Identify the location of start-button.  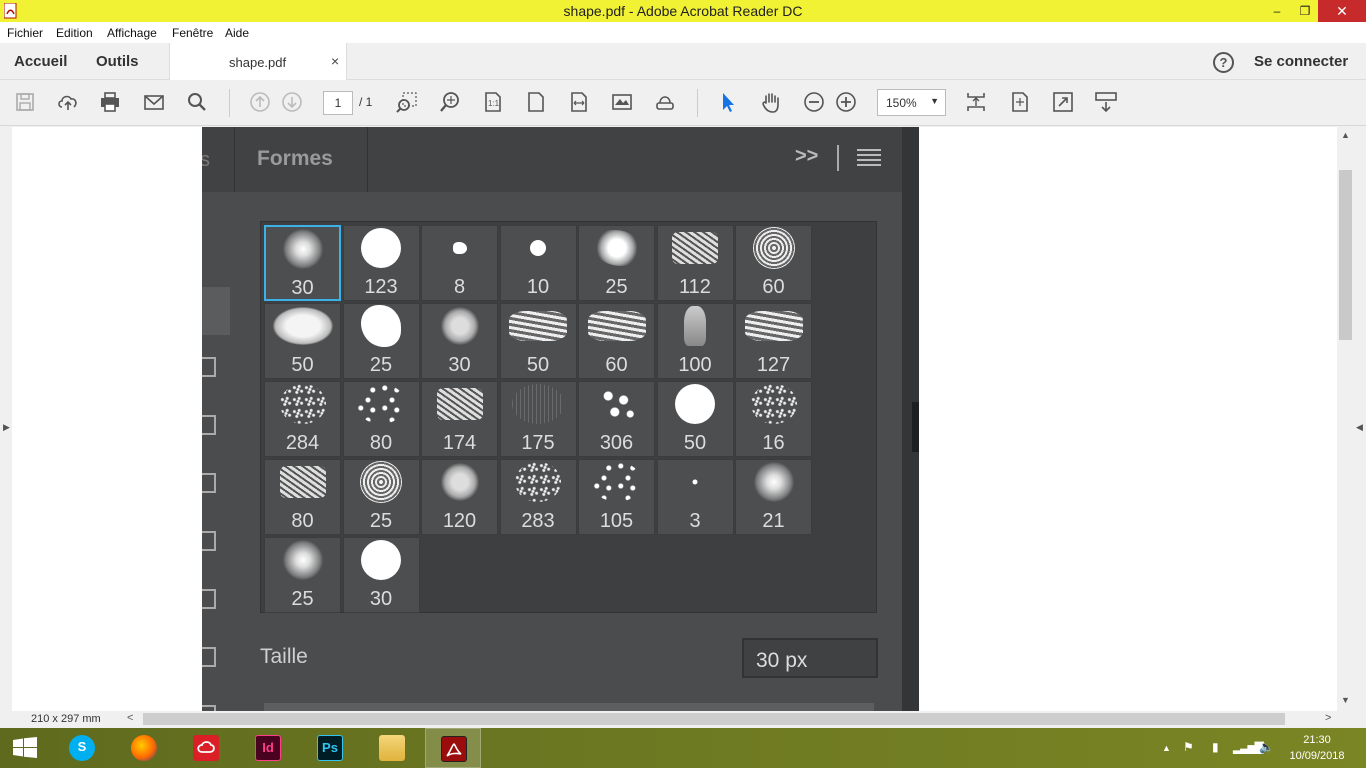
(28, 748).